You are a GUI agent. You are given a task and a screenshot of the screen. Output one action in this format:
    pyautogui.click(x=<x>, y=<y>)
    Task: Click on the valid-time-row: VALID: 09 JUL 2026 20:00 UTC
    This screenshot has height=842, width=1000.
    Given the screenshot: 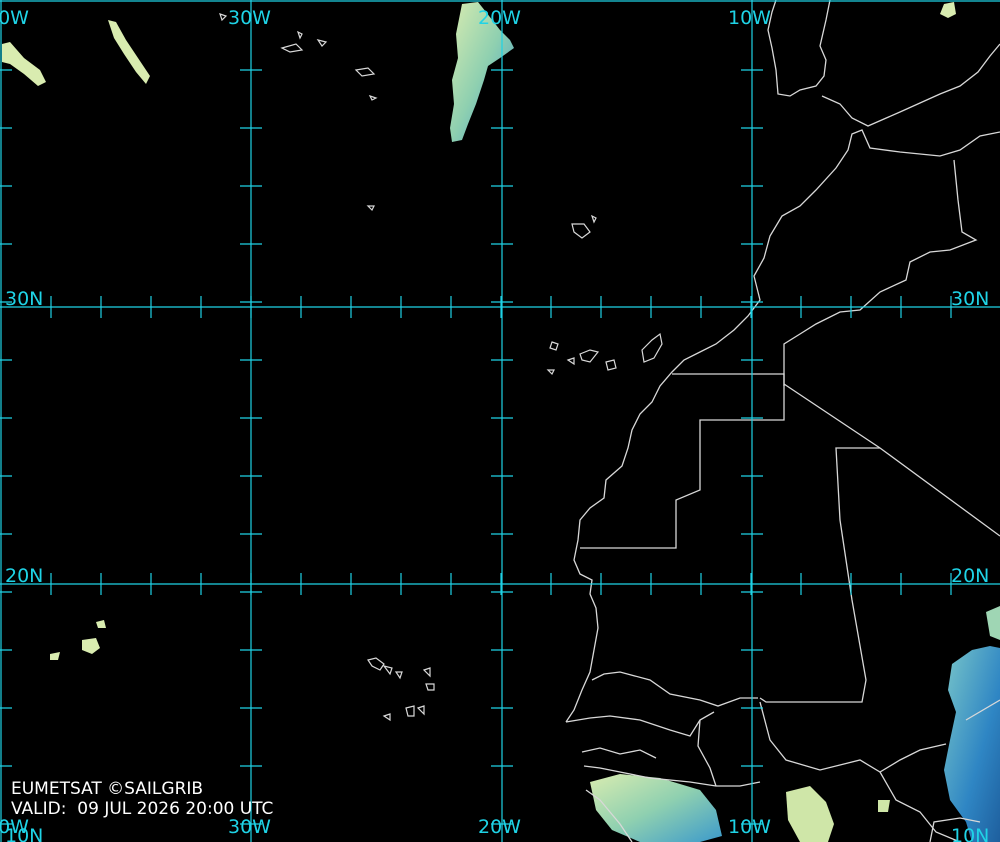 What is the action you would take?
    pyautogui.click(x=142, y=809)
    